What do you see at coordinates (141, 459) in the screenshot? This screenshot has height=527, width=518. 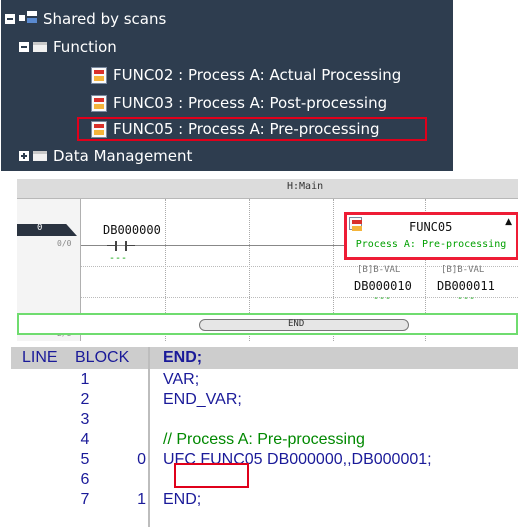 I see `block-number: 0` at bounding box center [141, 459].